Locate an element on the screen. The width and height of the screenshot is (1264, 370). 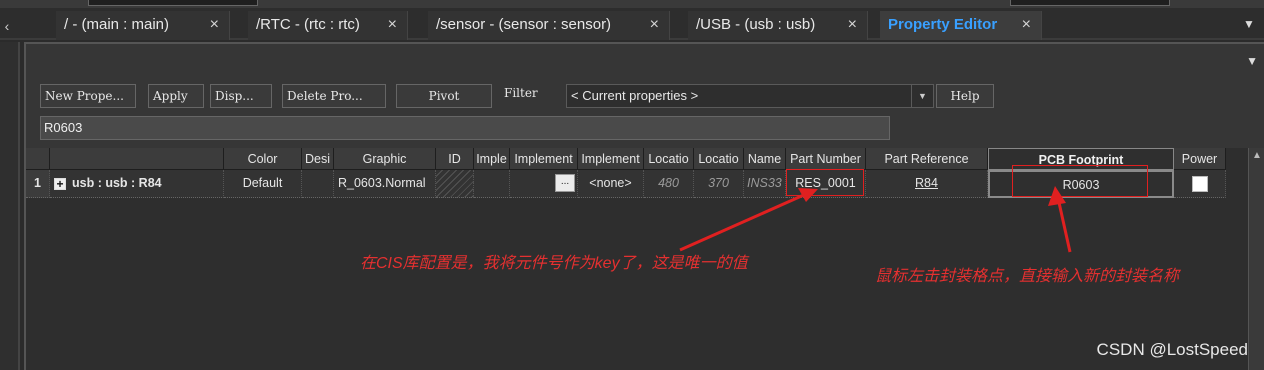
top-field-left is located at coordinates (173, 3).